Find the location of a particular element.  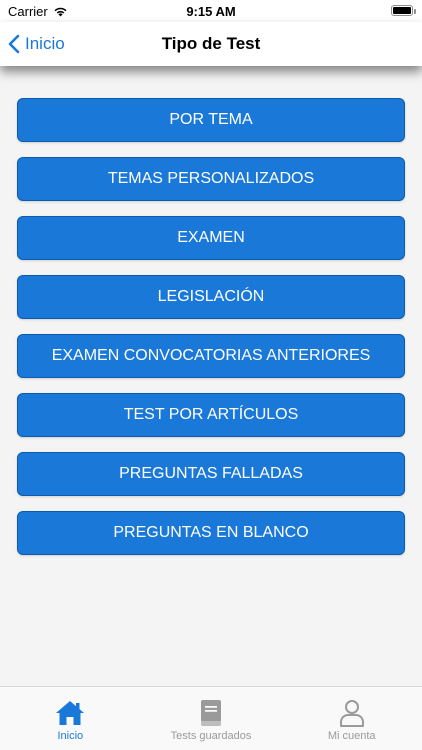

option-temas-personalizados-button: TEMAS PERSONALIZADOS is located at coordinates (211, 179).